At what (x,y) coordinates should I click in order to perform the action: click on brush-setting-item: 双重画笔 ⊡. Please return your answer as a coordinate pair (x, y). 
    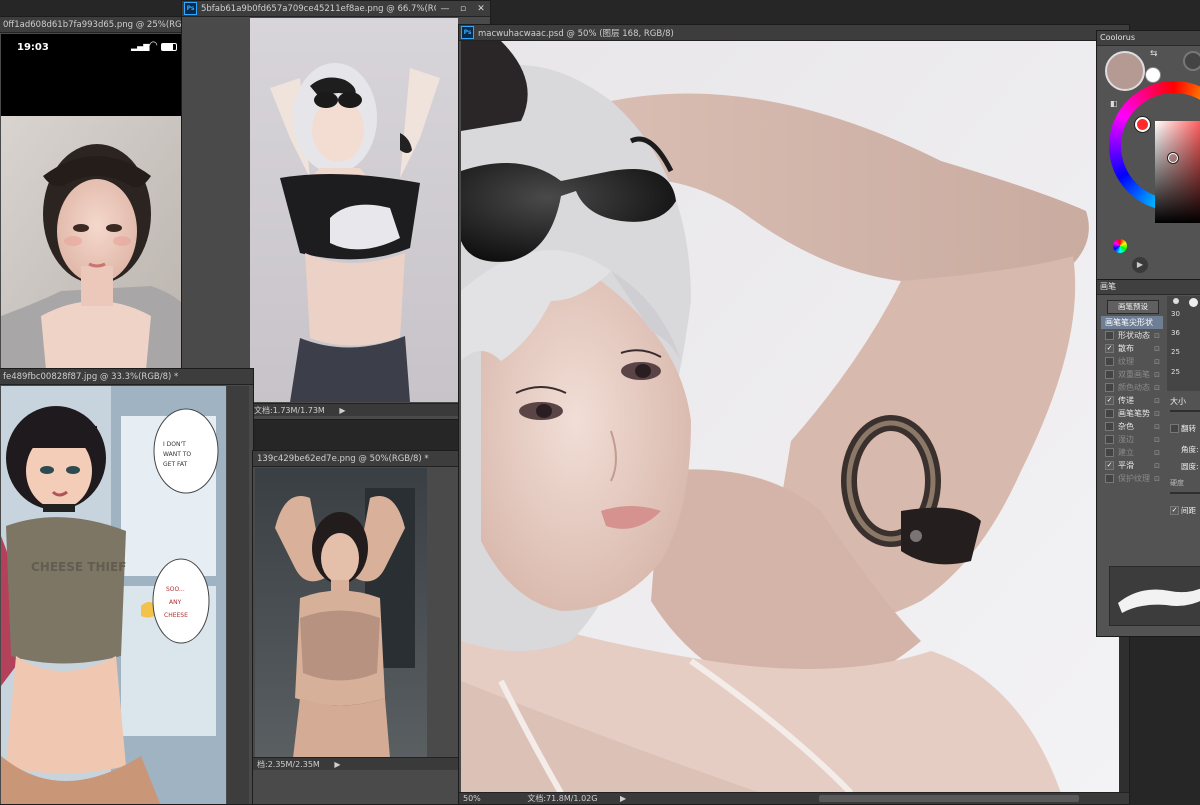
    Looking at the image, I should click on (1132, 374).